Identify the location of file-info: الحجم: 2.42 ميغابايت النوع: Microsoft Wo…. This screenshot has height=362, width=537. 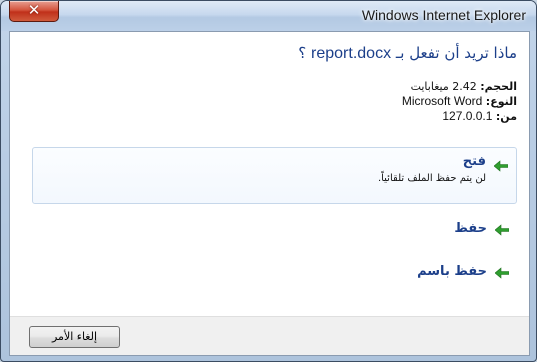
(459, 102).